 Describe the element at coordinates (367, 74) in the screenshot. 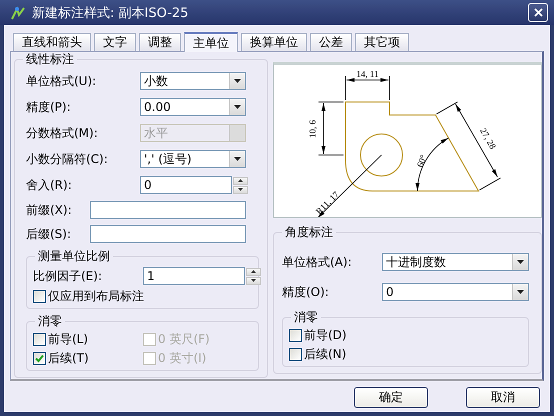

I see `dimension-label: 14, 11` at that location.